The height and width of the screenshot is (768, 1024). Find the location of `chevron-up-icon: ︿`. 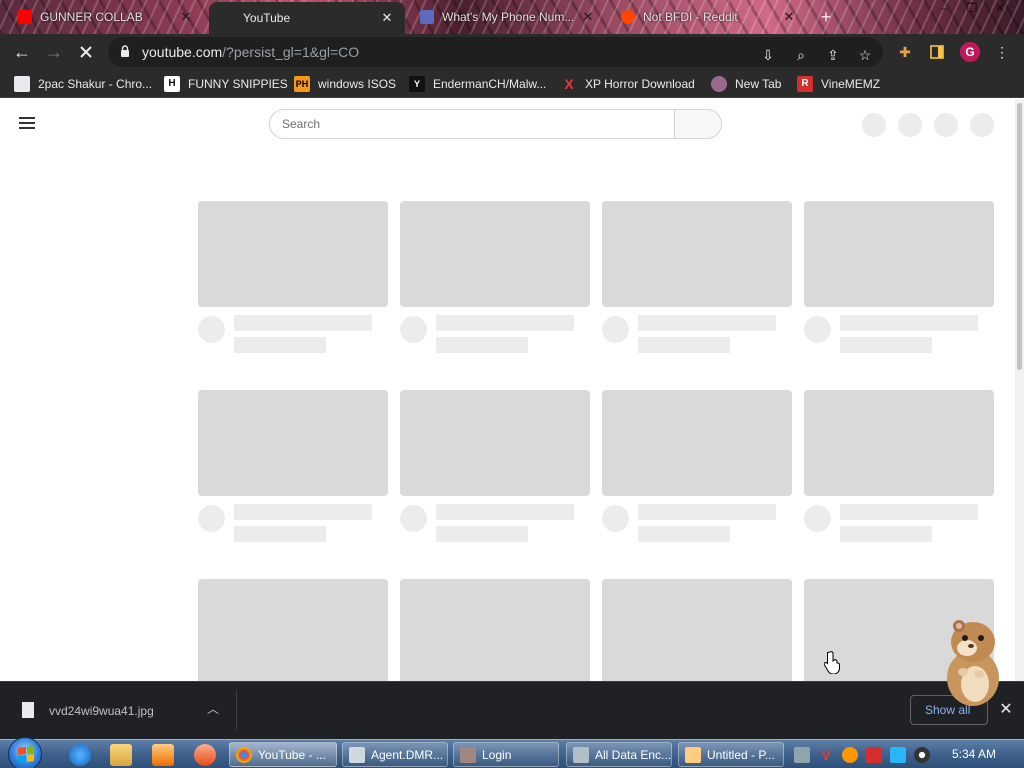

chevron-up-icon: ︿ is located at coordinates (213, 709).